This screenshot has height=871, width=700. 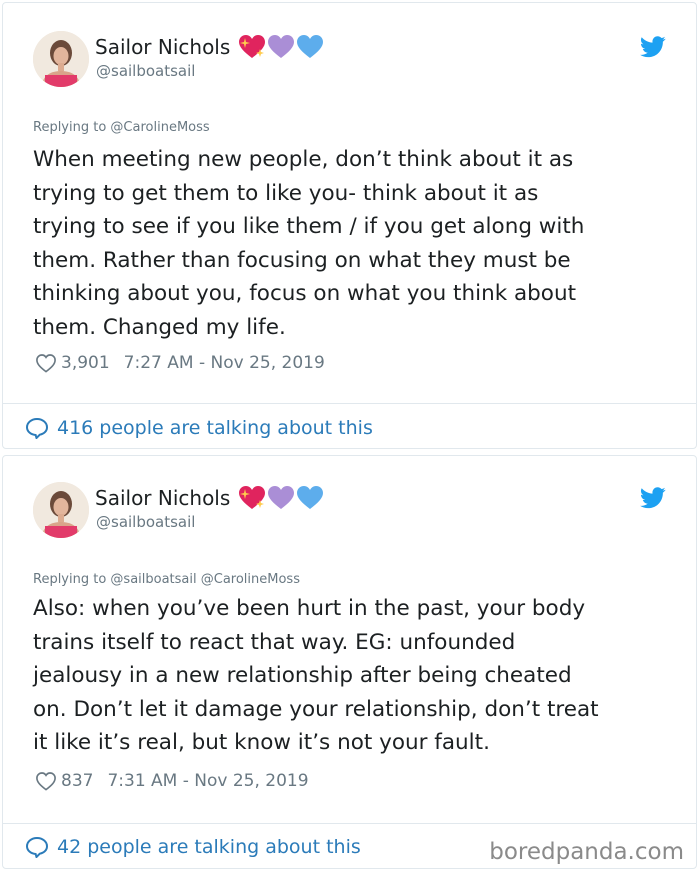 I want to click on tweet-meta: 3,901 7:27 AM - Nov 25, 2019, so click(x=180, y=363).